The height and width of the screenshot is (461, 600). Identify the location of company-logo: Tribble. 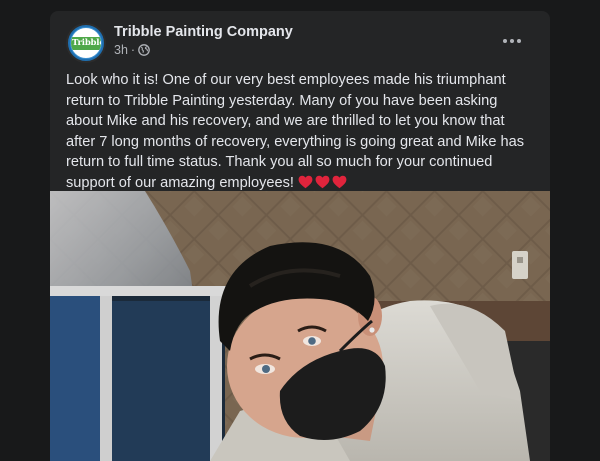
(86, 43).